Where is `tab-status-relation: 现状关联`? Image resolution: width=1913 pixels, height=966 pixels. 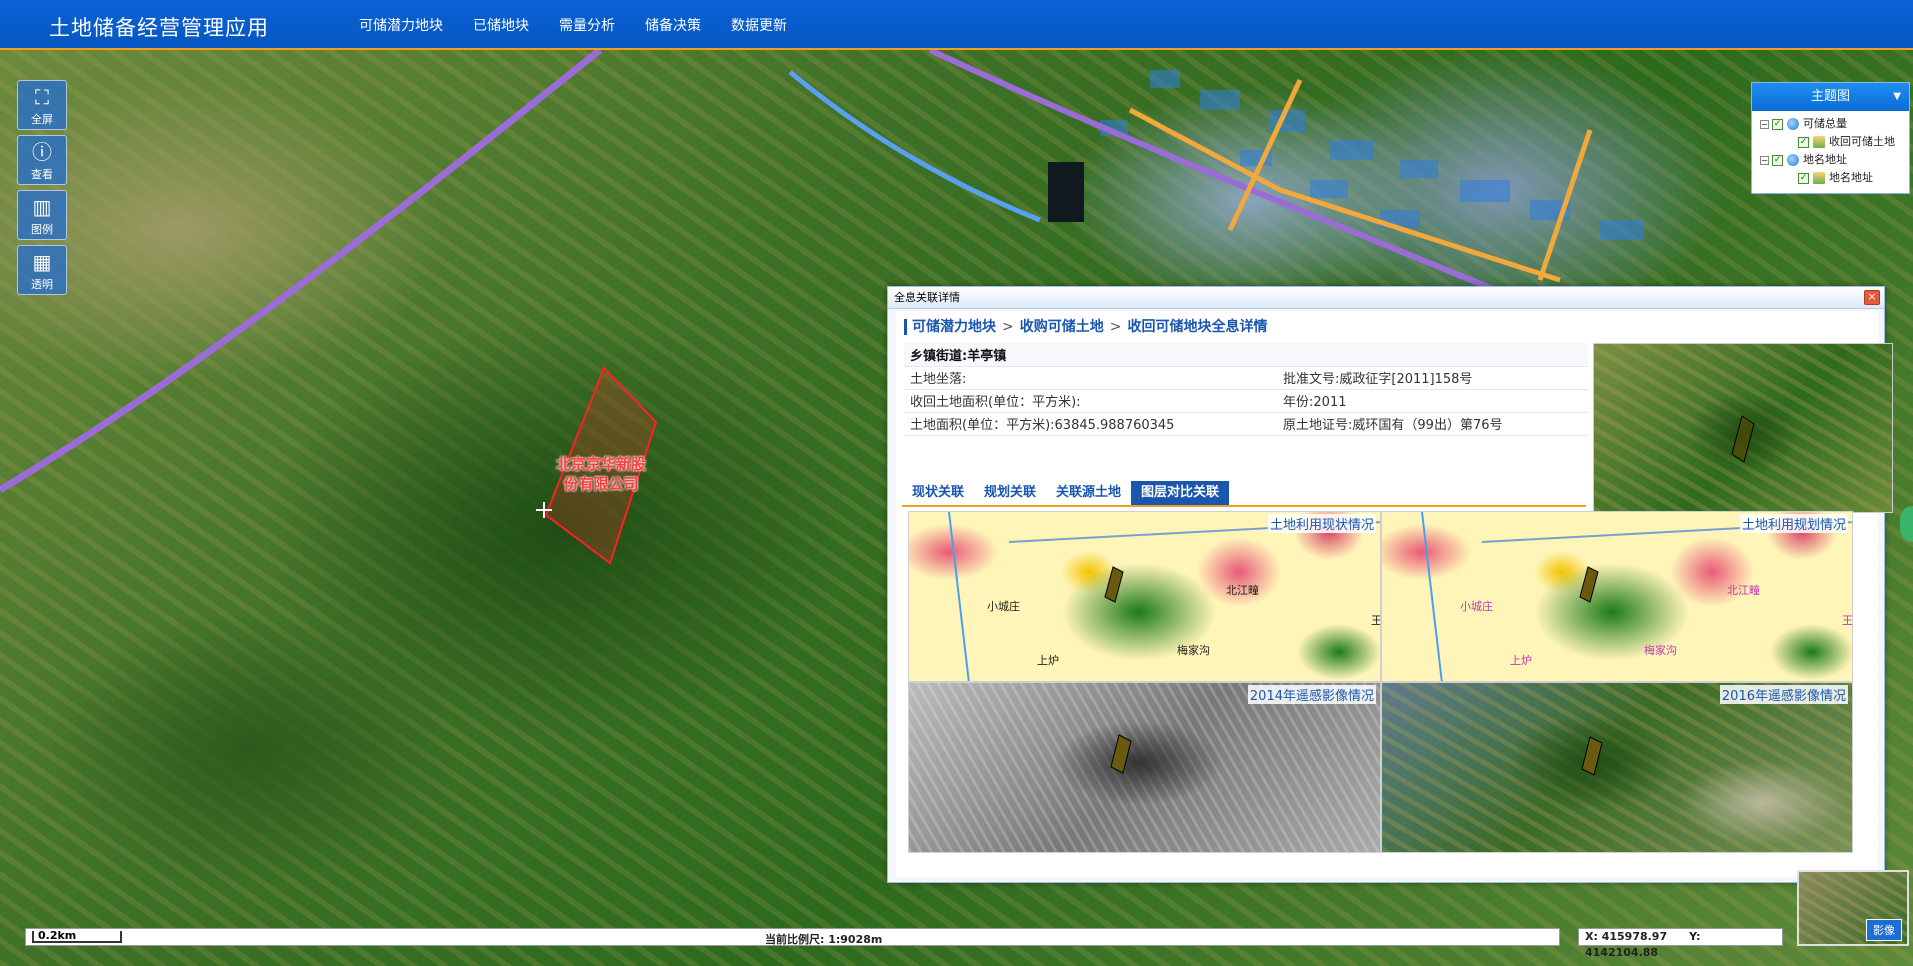
tab-status-relation: 现状关联 is located at coordinates (938, 493).